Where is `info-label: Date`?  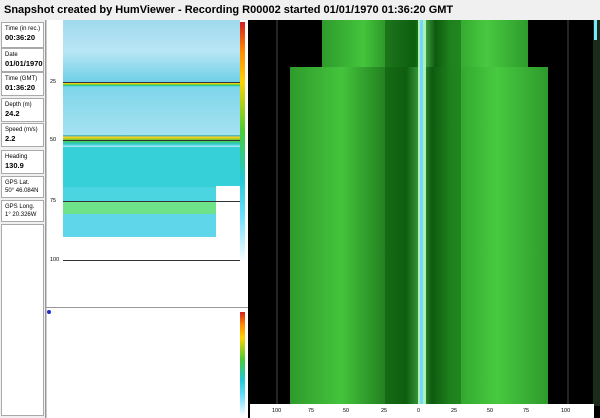 info-label: Date is located at coordinates (11, 55).